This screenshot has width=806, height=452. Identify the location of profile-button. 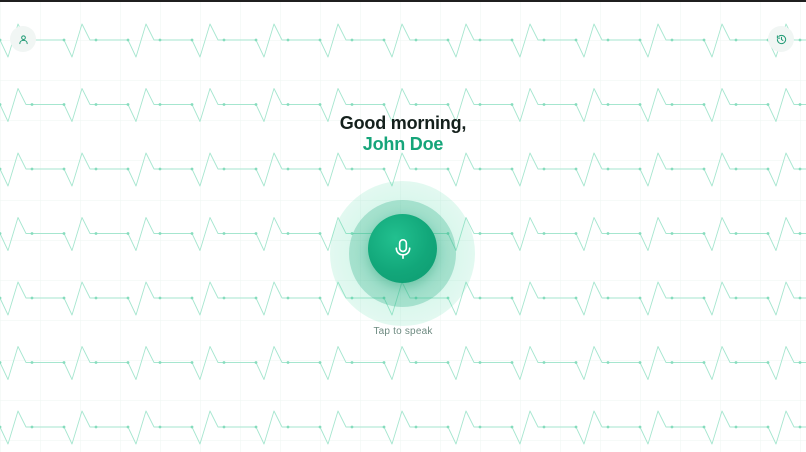
(23, 39).